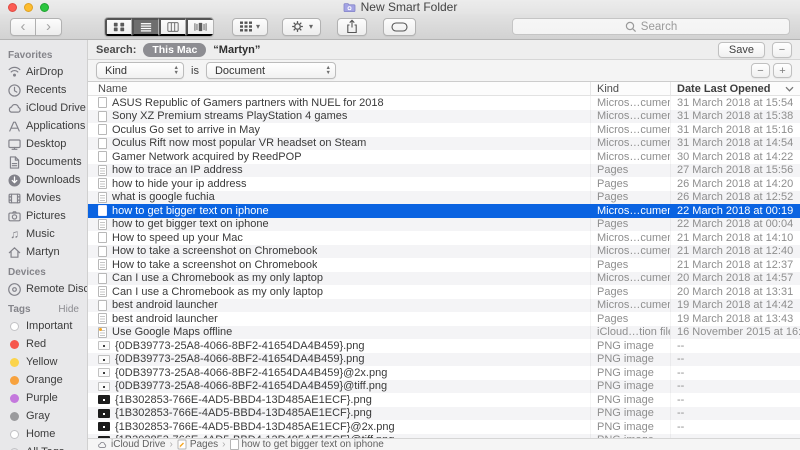 The image size is (800, 450). I want to click on sidebar-item-pictures: Pictures, so click(43, 216).